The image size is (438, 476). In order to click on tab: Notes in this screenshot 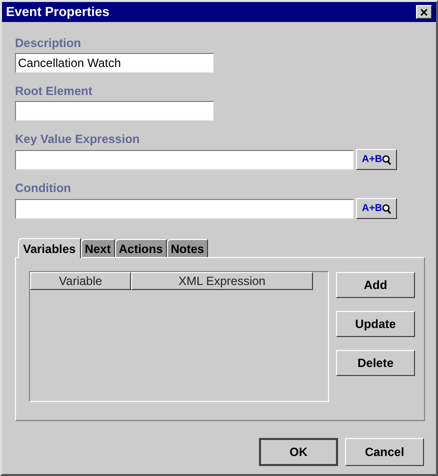, I will do `click(187, 248)`.